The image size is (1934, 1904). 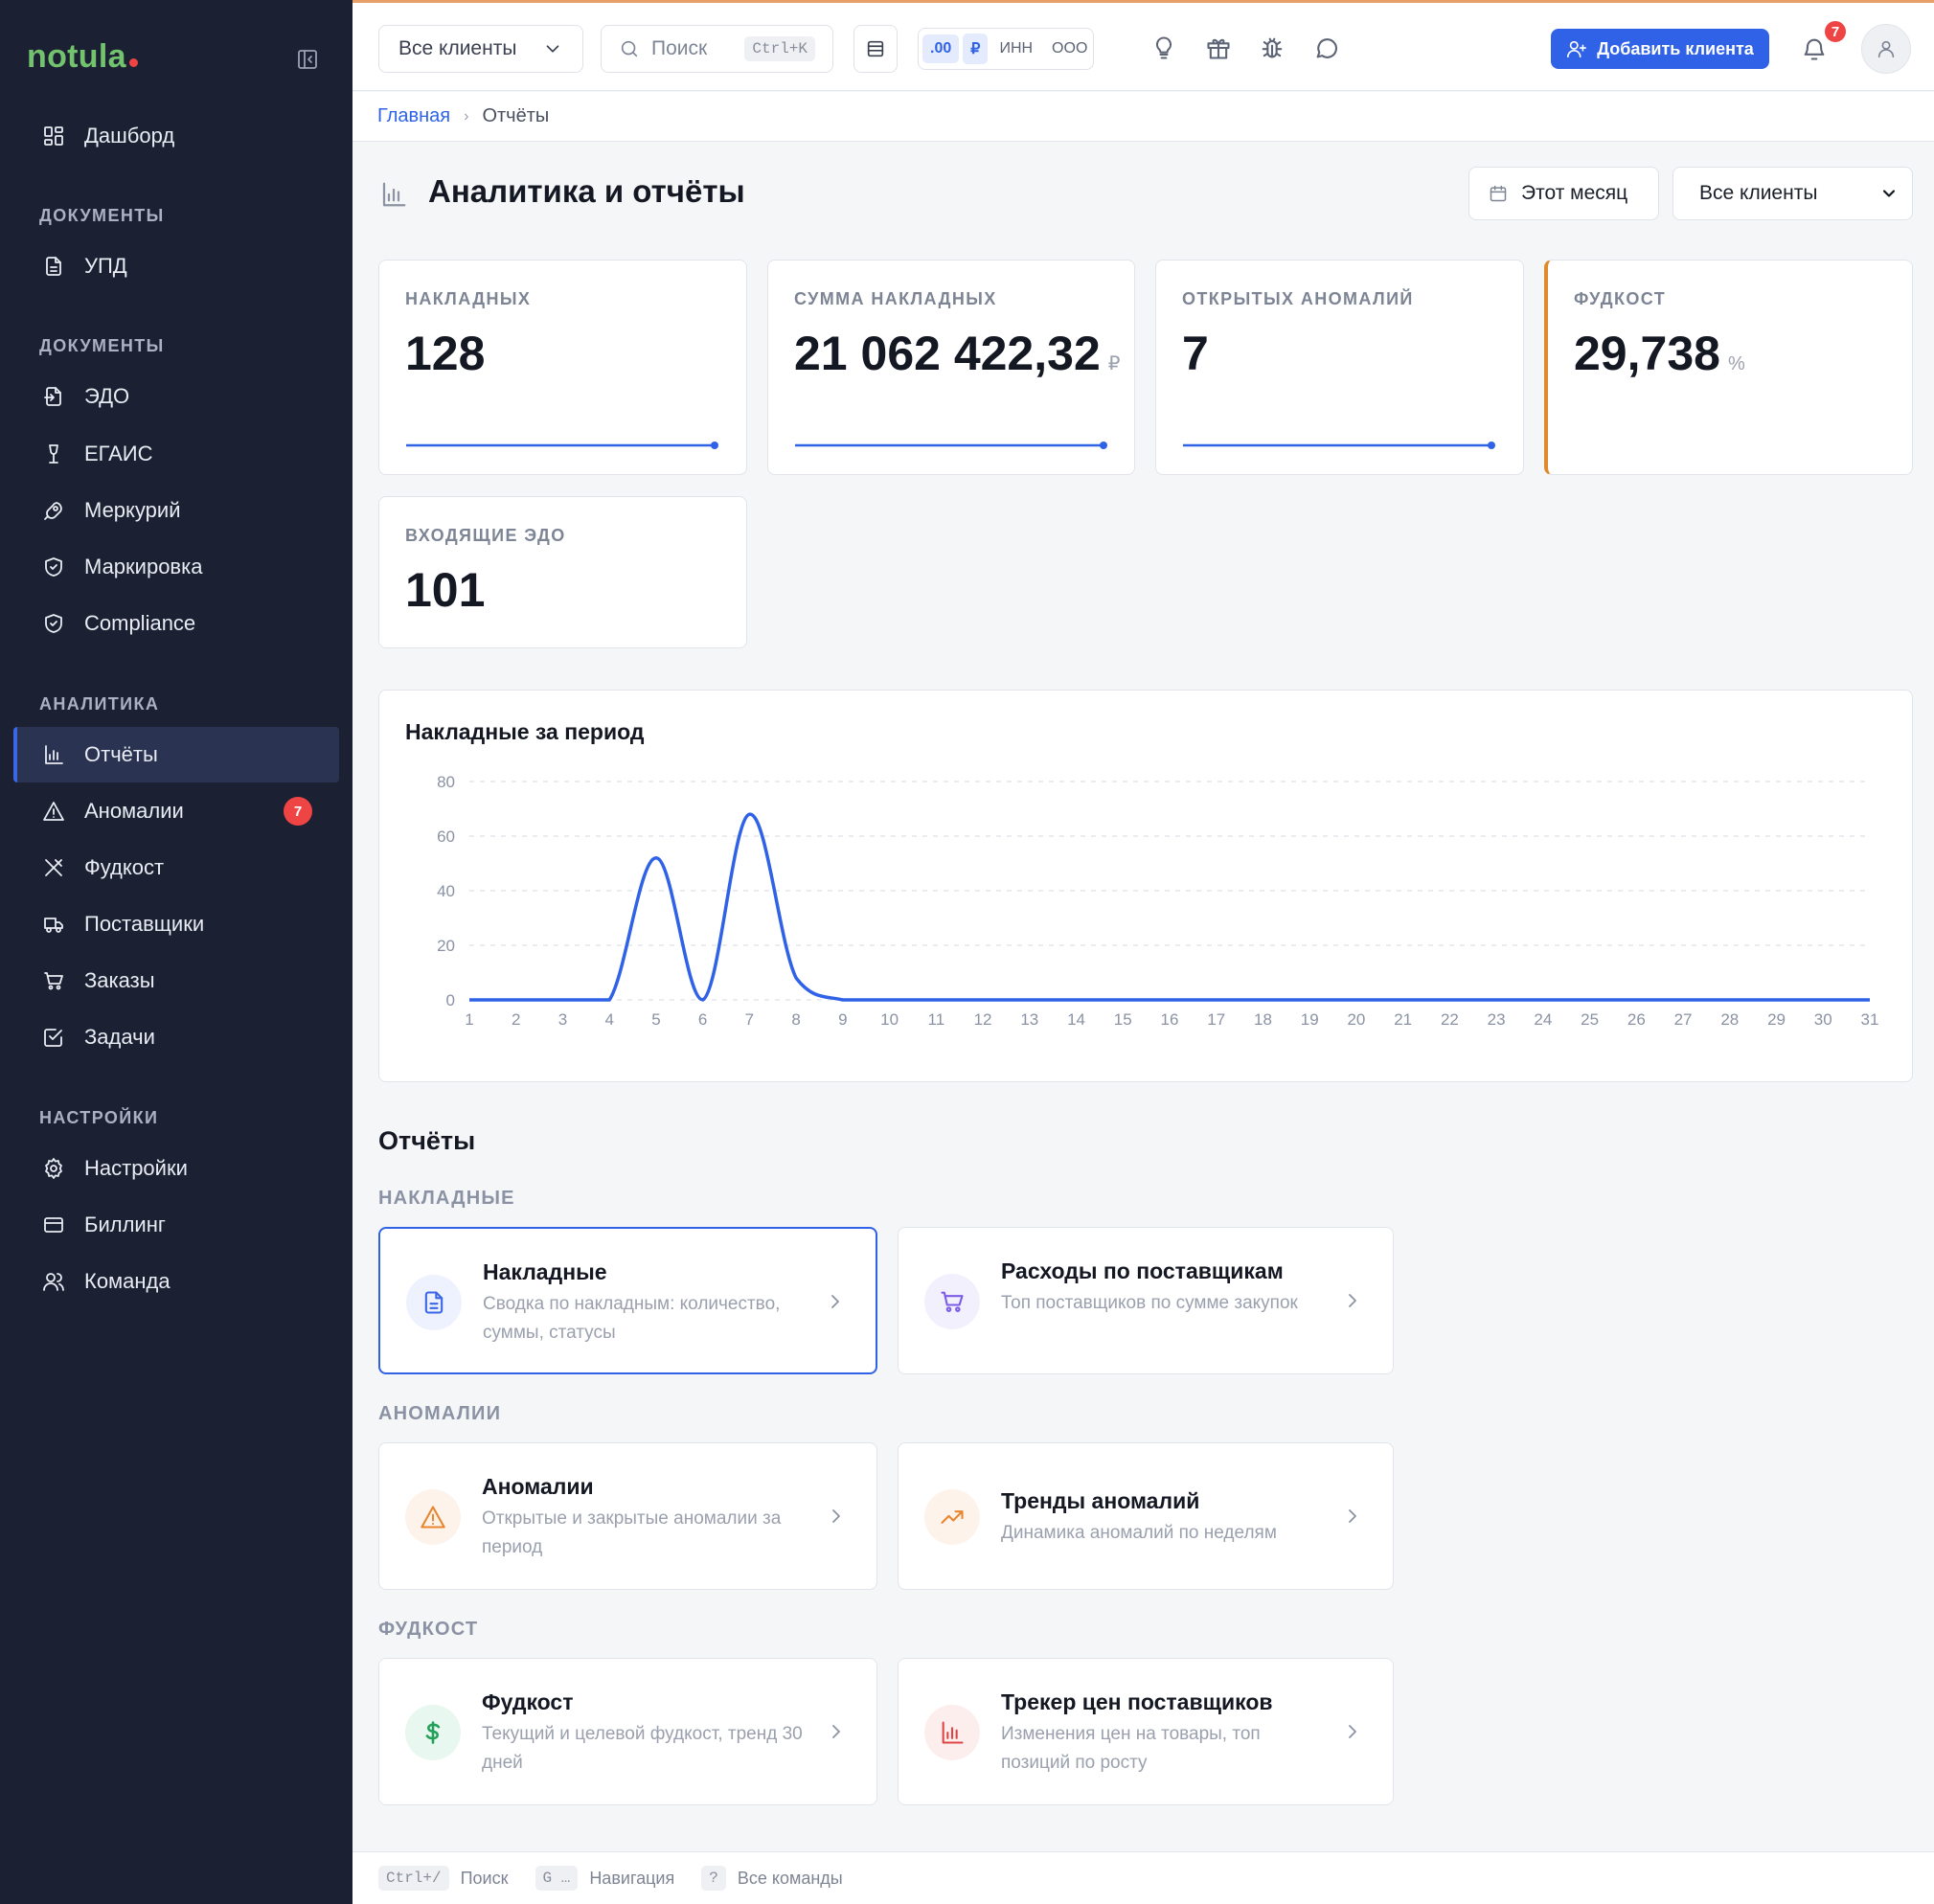 I want to click on gift-icon, so click(x=1218, y=47).